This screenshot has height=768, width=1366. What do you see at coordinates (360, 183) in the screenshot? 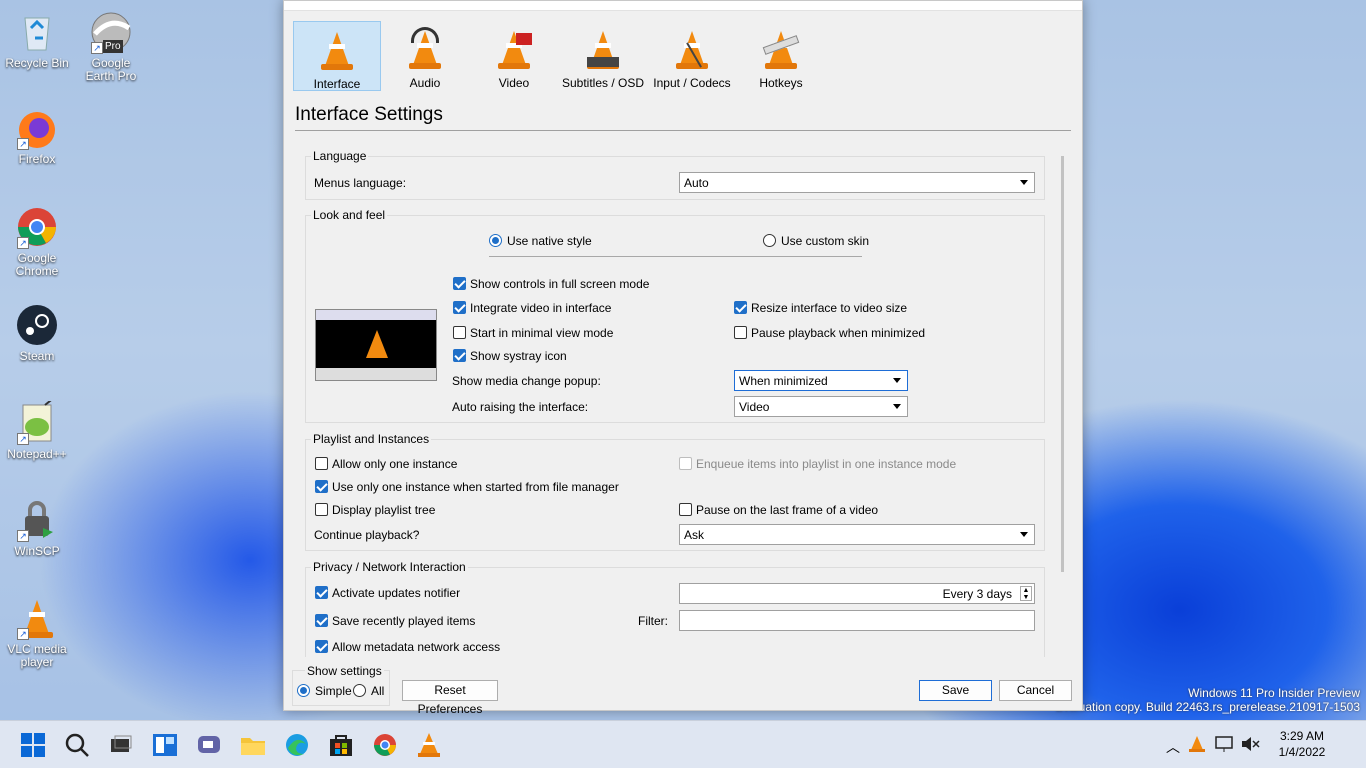
I see `menus-language-label: Menus language:` at bounding box center [360, 183].